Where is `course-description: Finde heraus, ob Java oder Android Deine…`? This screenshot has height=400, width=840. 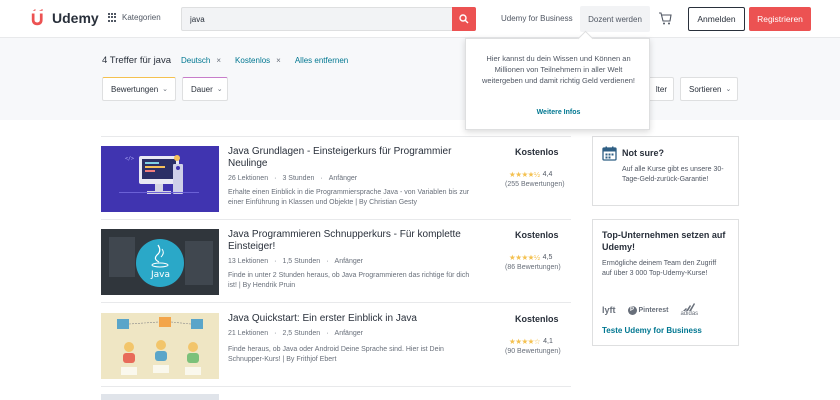
course-description: Finde heraus, ob Java oder Android Deine… is located at coordinates (336, 354).